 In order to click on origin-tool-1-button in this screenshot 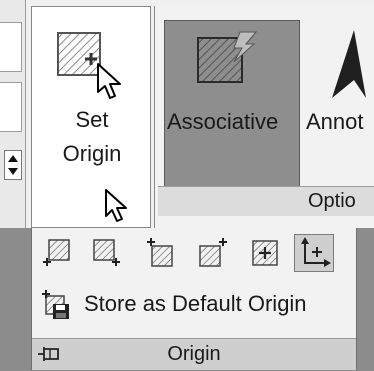, I will do `click(57, 253)`.